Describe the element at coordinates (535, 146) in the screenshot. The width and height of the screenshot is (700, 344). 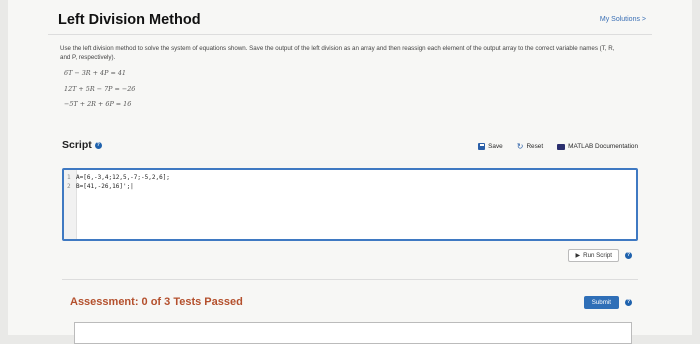
I see `reset-label: Reset` at that location.